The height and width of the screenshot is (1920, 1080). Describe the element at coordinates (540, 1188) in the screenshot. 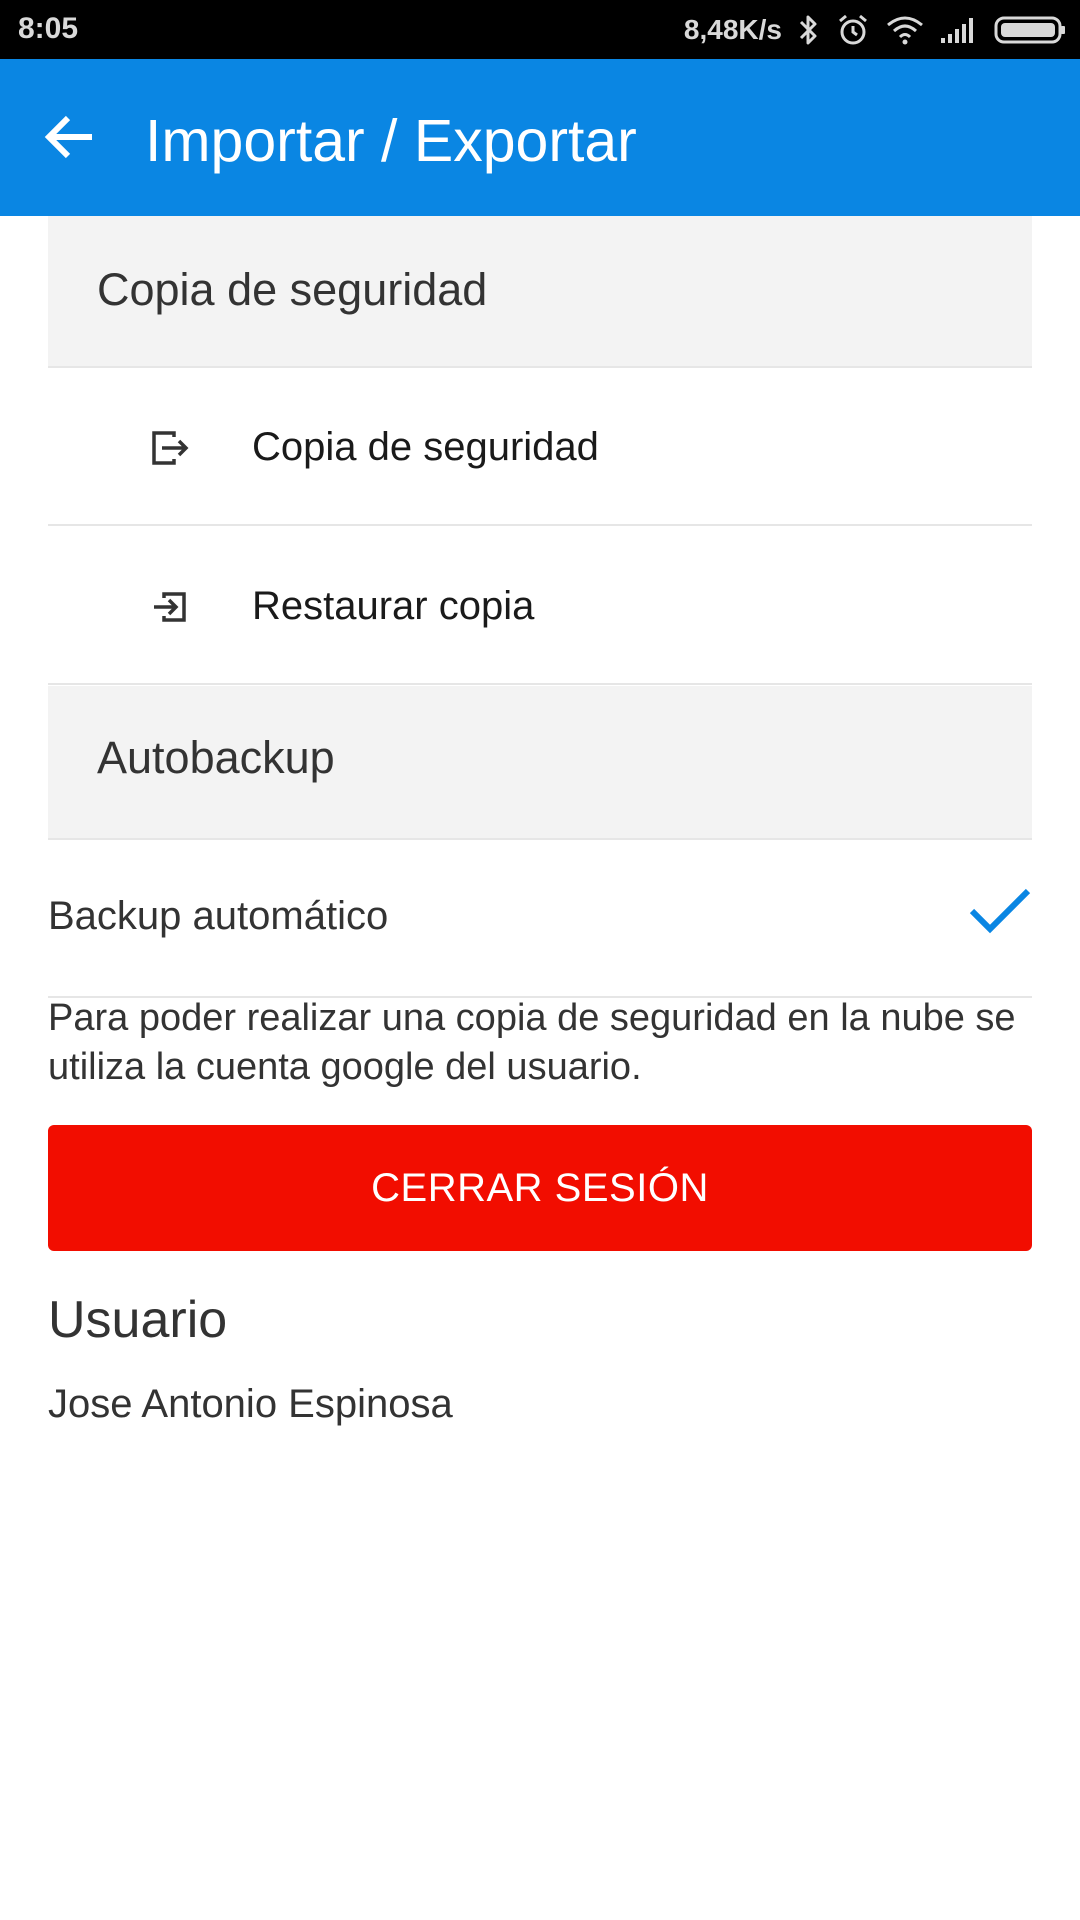

I see `logout-button: CERRAR SESIÓN` at that location.